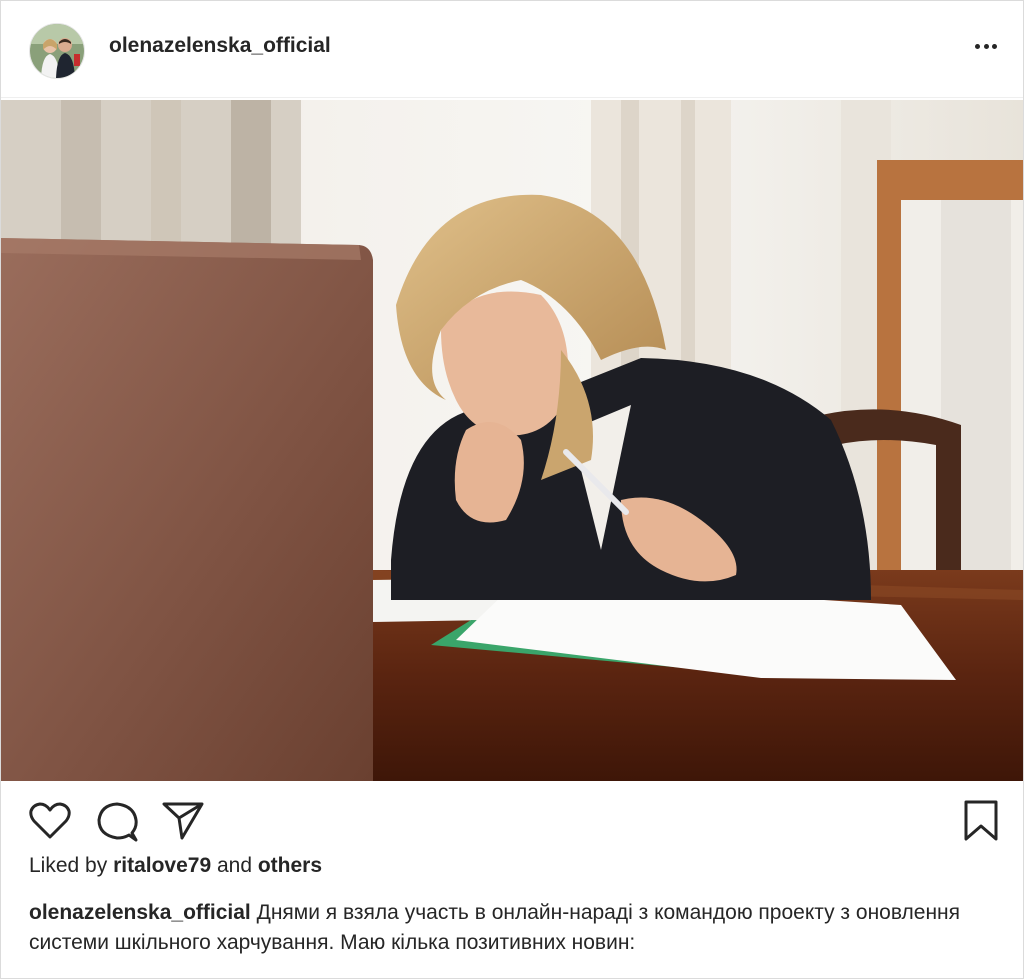 Image resolution: width=1024 pixels, height=979 pixels. I want to click on avatar, so click(57, 51).